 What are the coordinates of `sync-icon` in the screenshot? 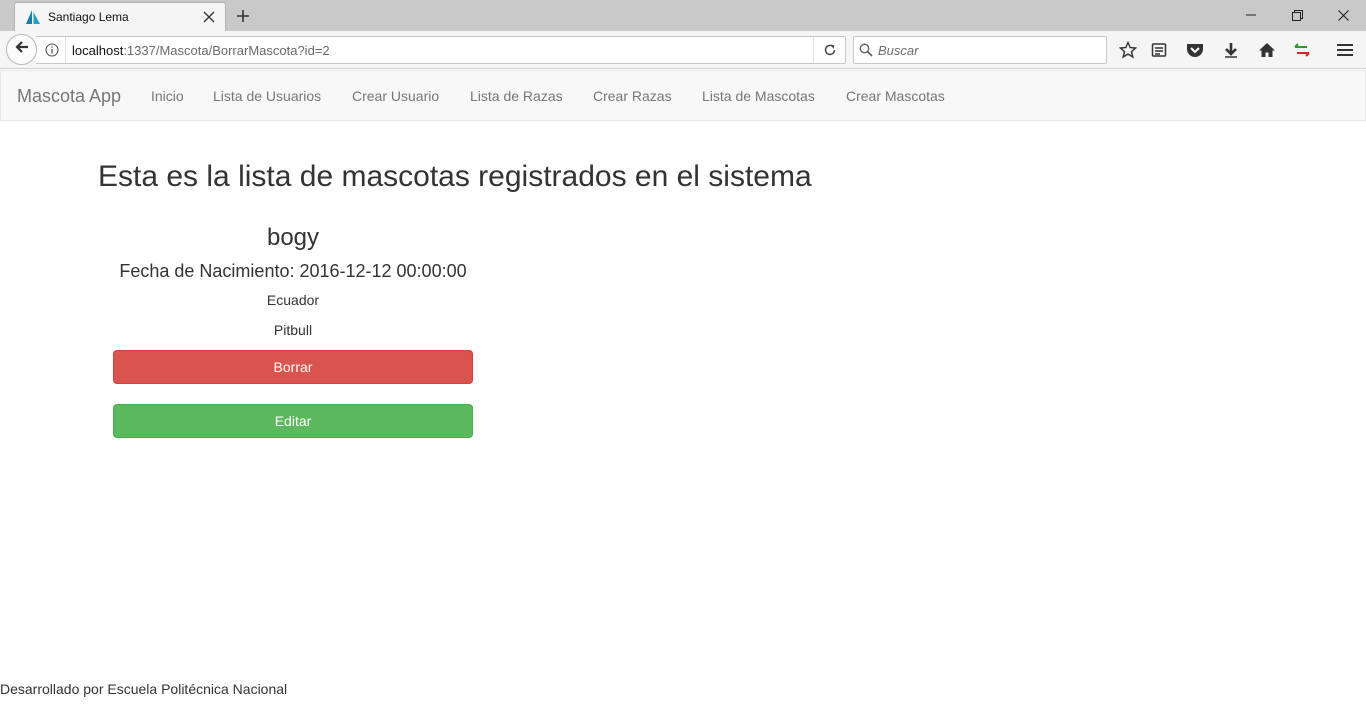 It's located at (1302, 50).